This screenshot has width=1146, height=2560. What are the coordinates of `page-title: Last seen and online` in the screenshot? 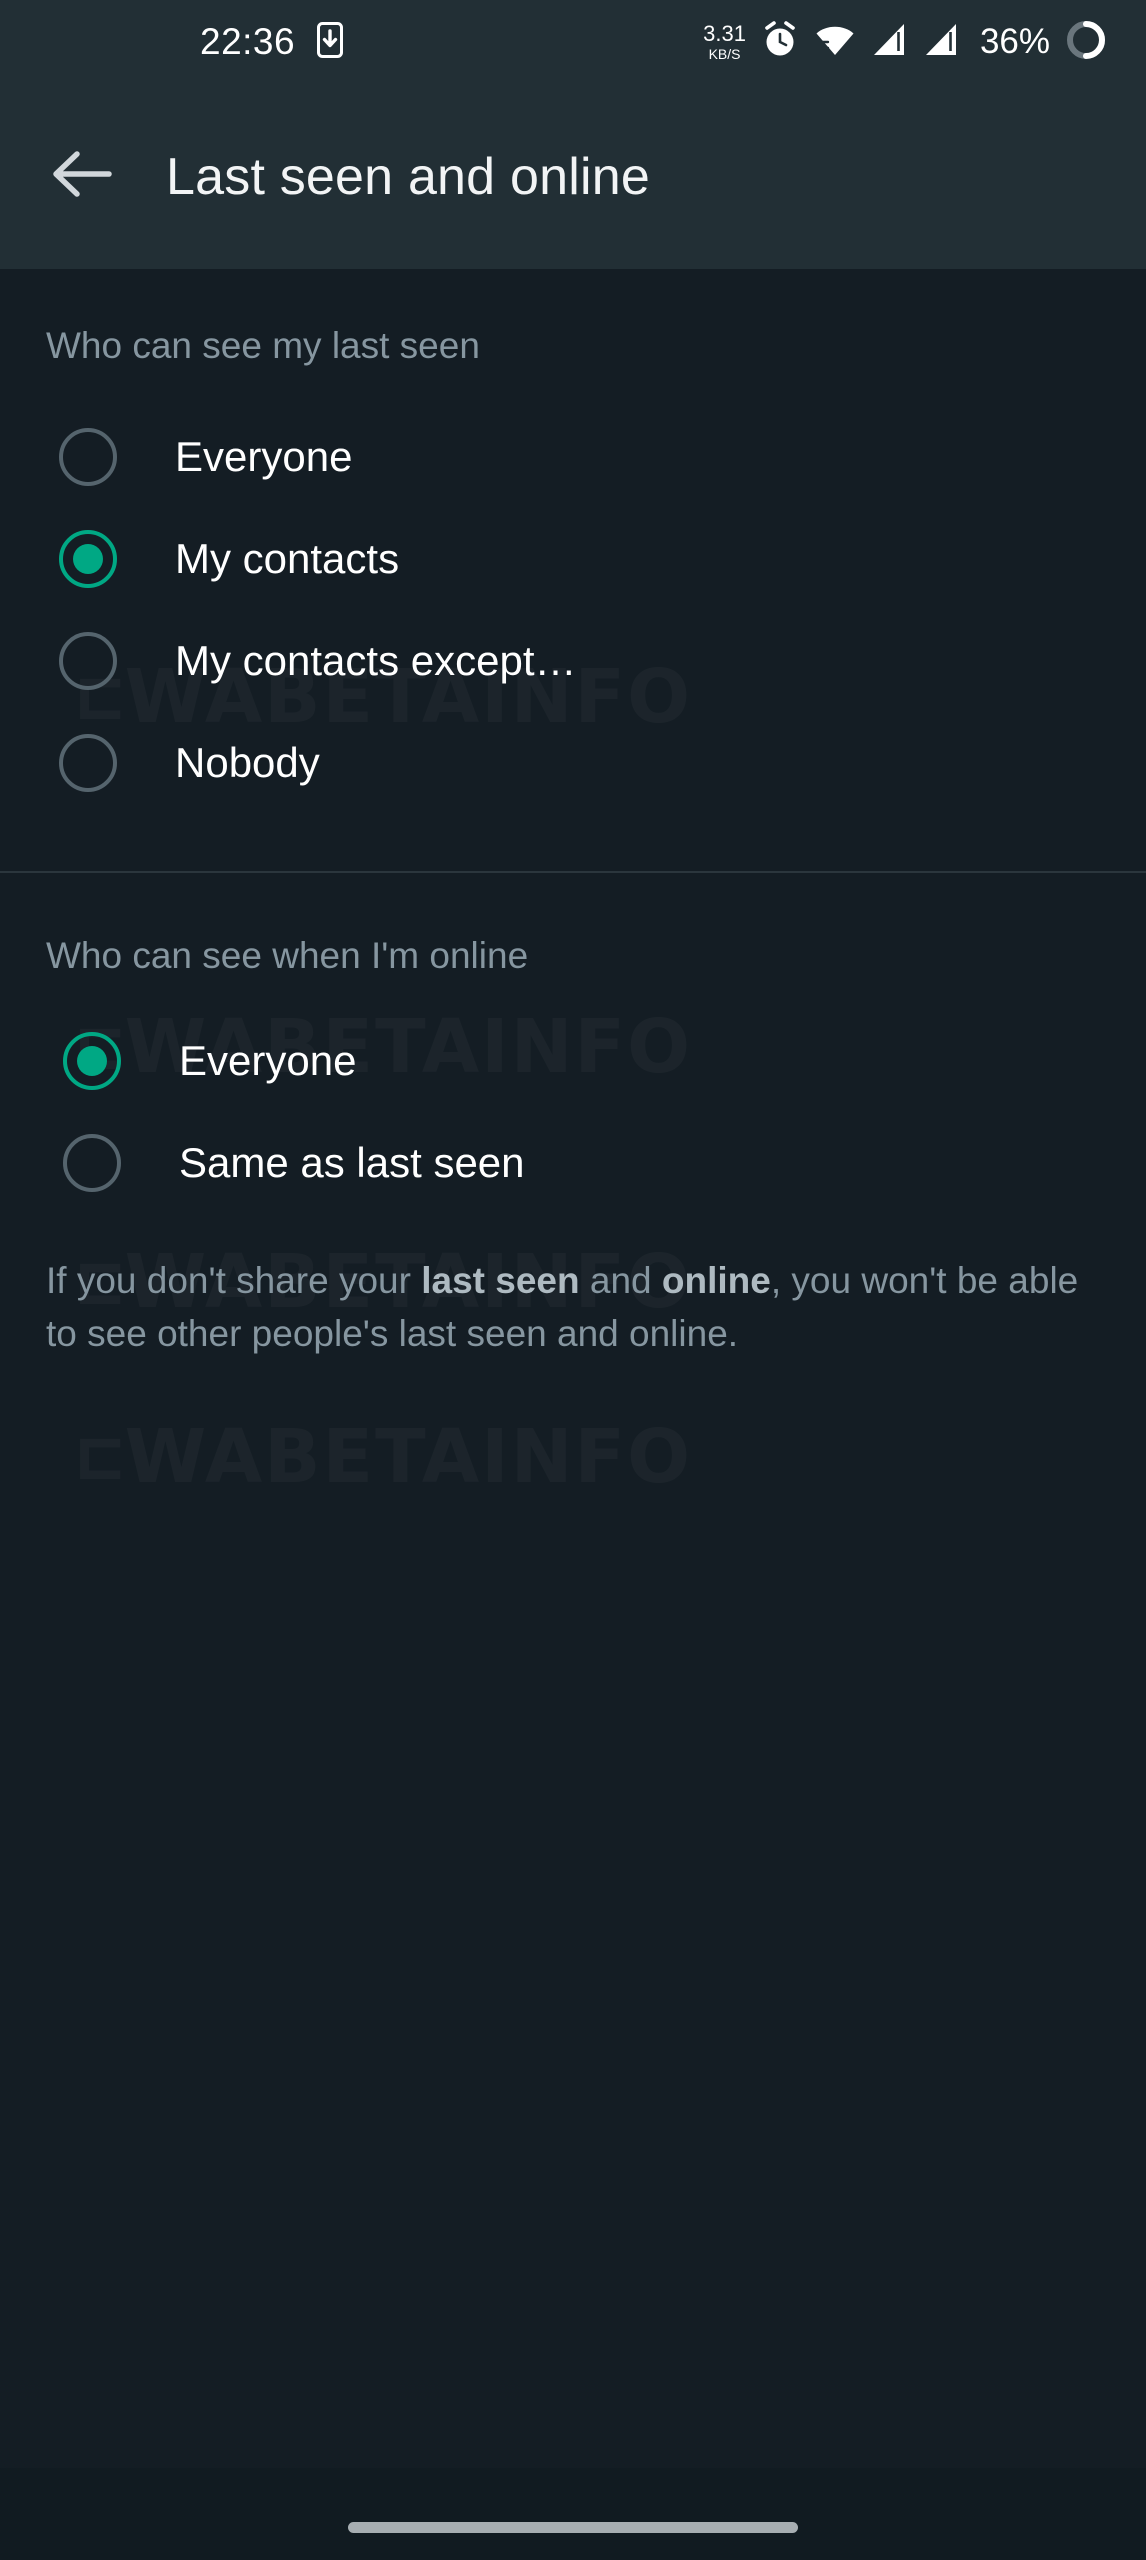 It's located at (408, 176).